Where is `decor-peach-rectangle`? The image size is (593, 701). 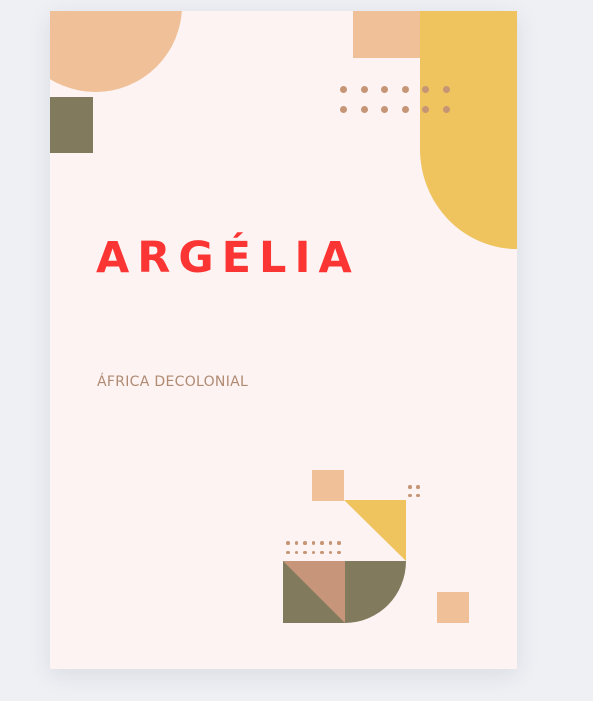
decor-peach-rectangle is located at coordinates (386, 34).